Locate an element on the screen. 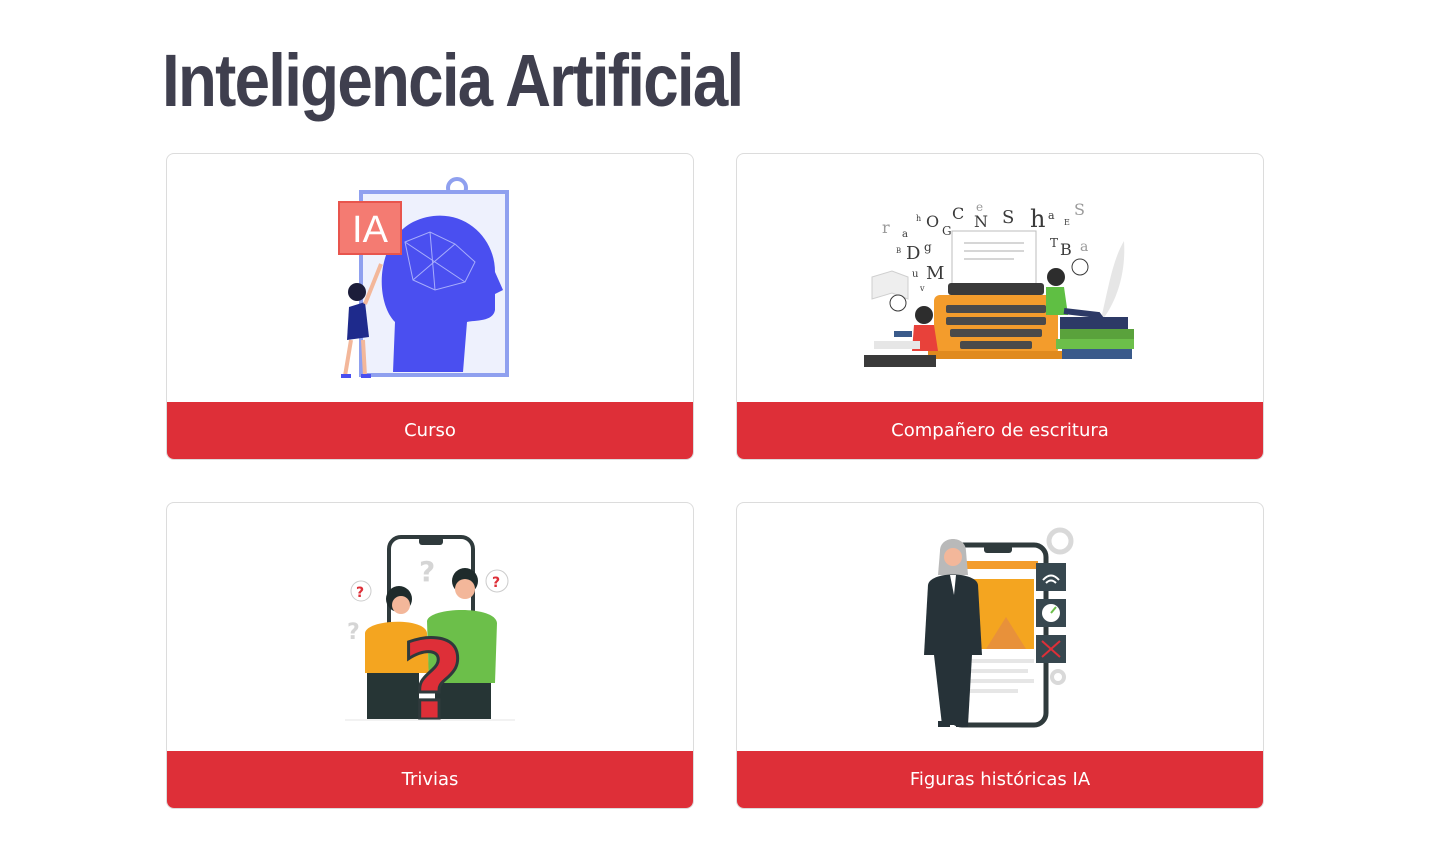 Image resolution: width=1437 pixels, height=847 pixels. card-curso: IA Curso is located at coordinates (430, 306).